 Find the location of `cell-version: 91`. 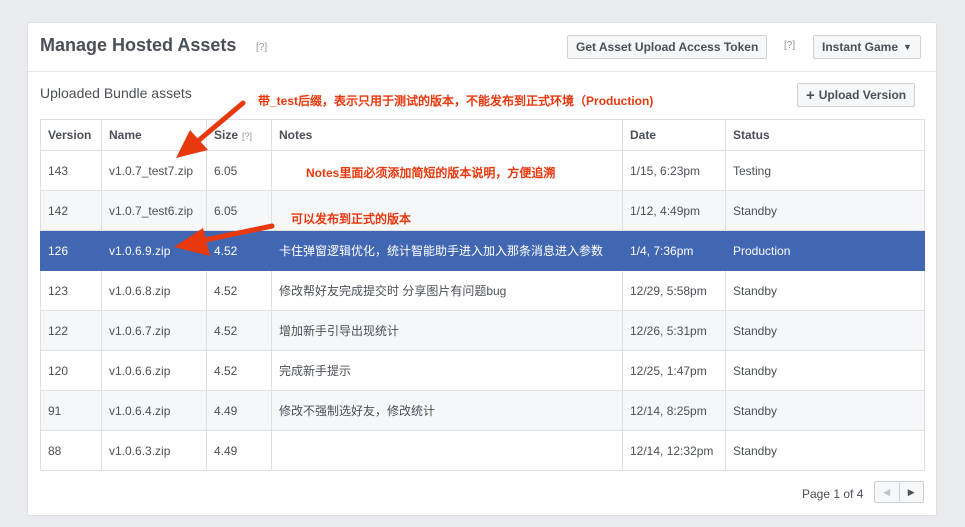

cell-version: 91 is located at coordinates (71, 410).